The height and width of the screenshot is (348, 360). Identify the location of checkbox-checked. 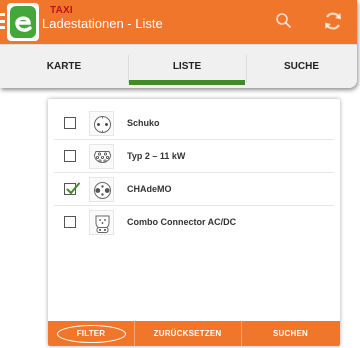
(72, 188).